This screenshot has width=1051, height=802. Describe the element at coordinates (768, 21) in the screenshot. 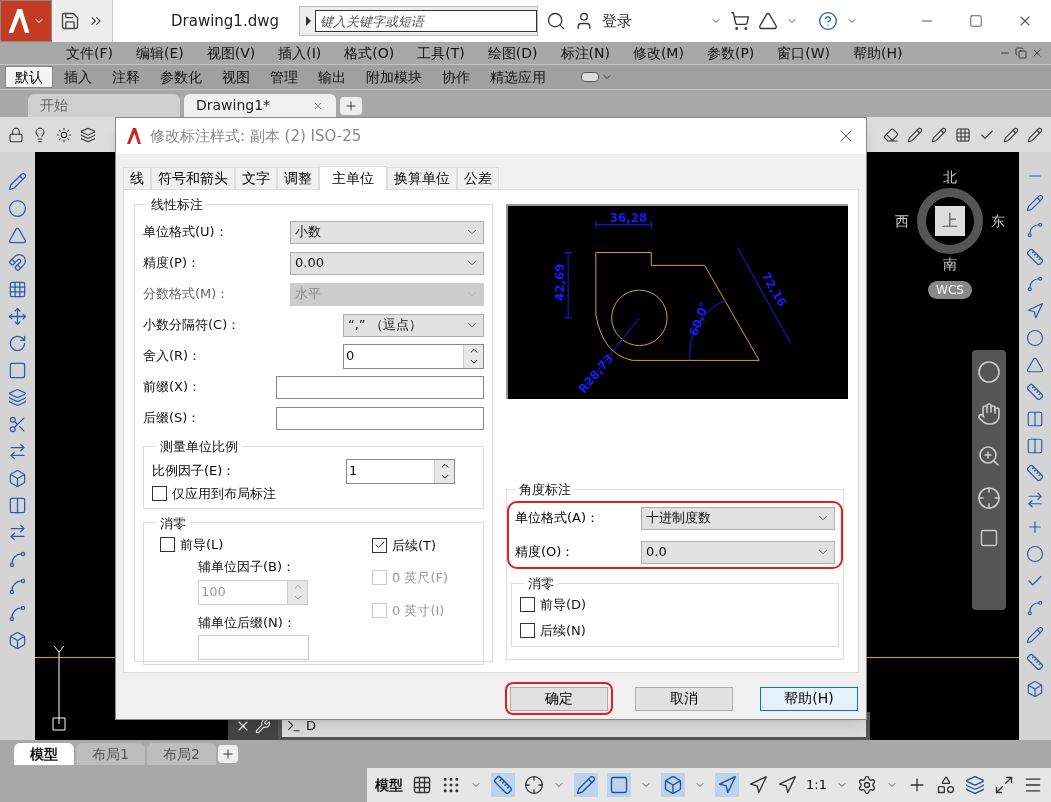

I see `triangle-icon` at that location.